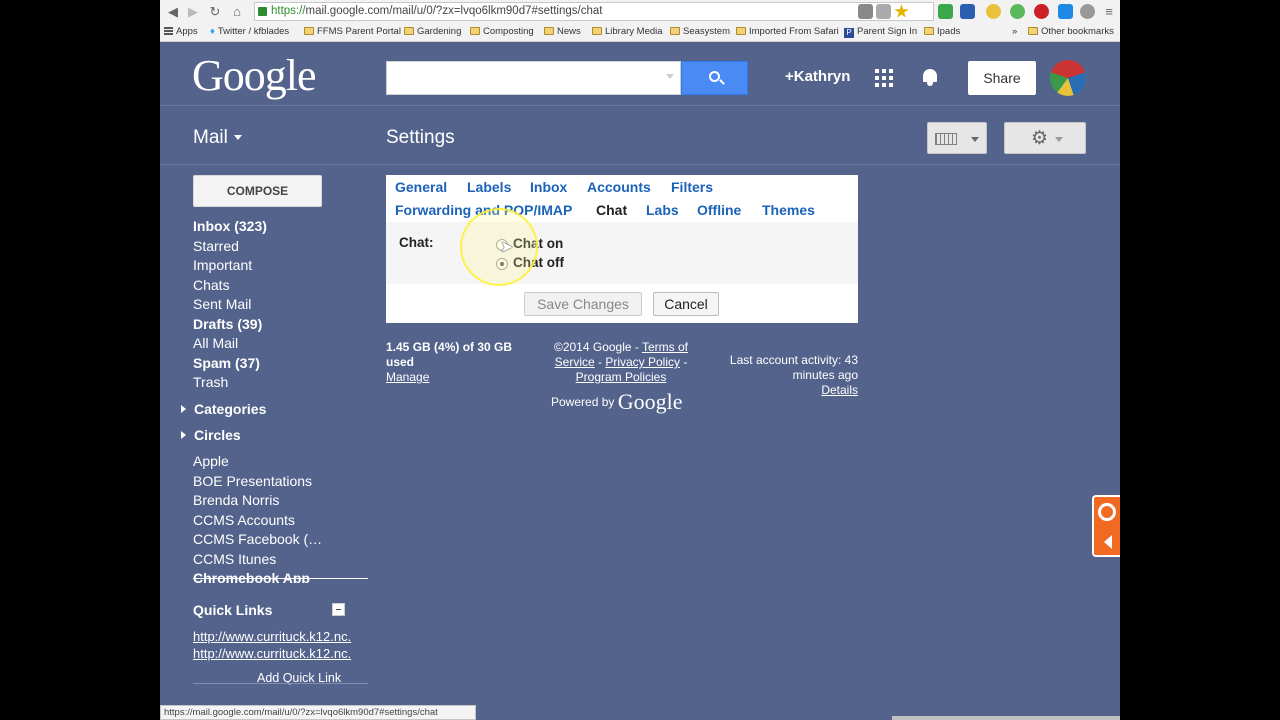 This screenshot has width=1280, height=720. Describe the element at coordinates (883, 11) in the screenshot. I see `zoom-icon` at that location.